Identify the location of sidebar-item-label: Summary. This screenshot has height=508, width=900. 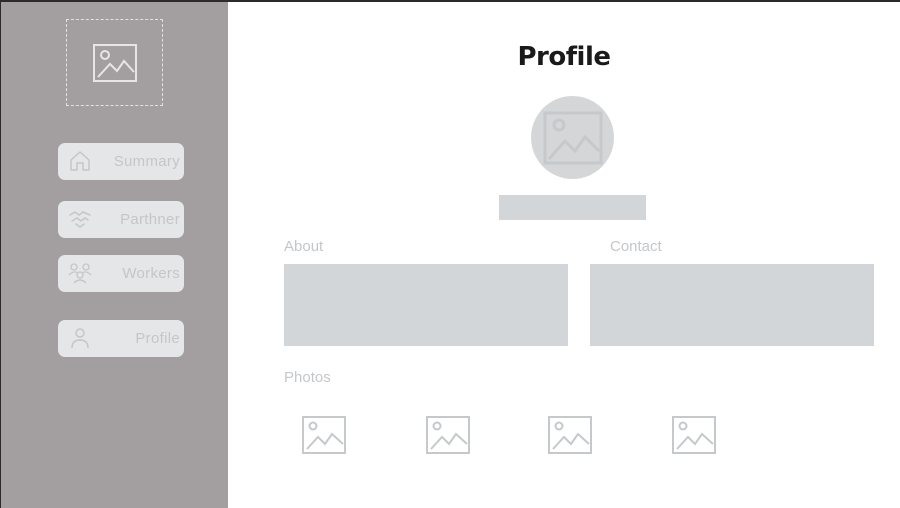
(146, 161).